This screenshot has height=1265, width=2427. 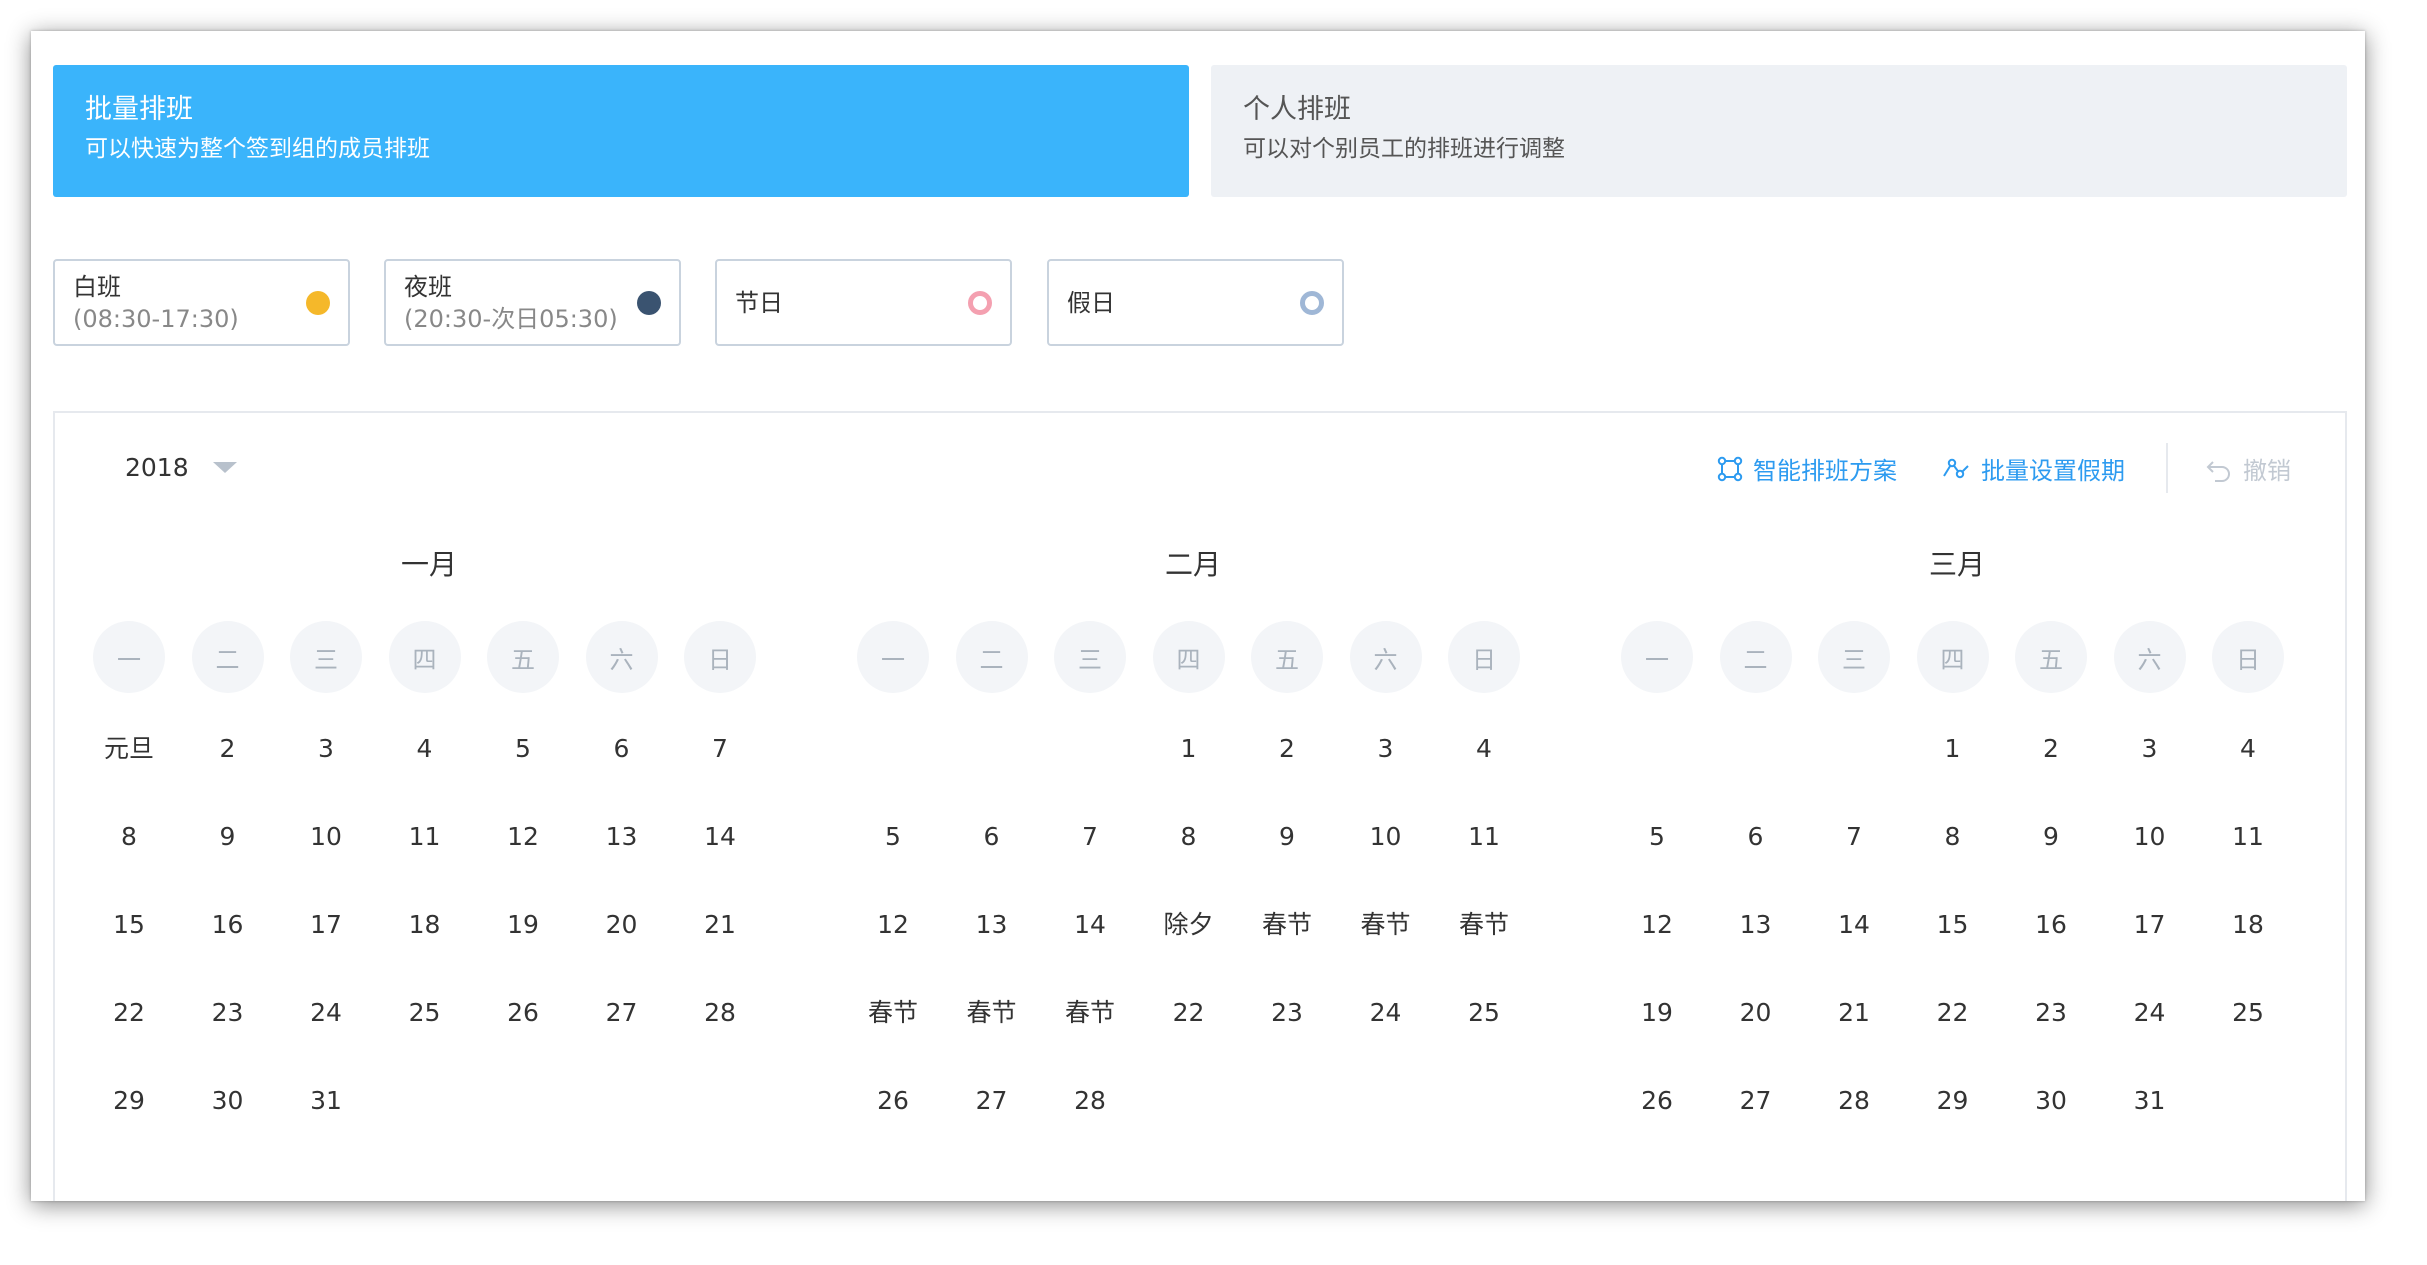 I want to click on day-cell: 除夕, so click(x=1189, y=925).